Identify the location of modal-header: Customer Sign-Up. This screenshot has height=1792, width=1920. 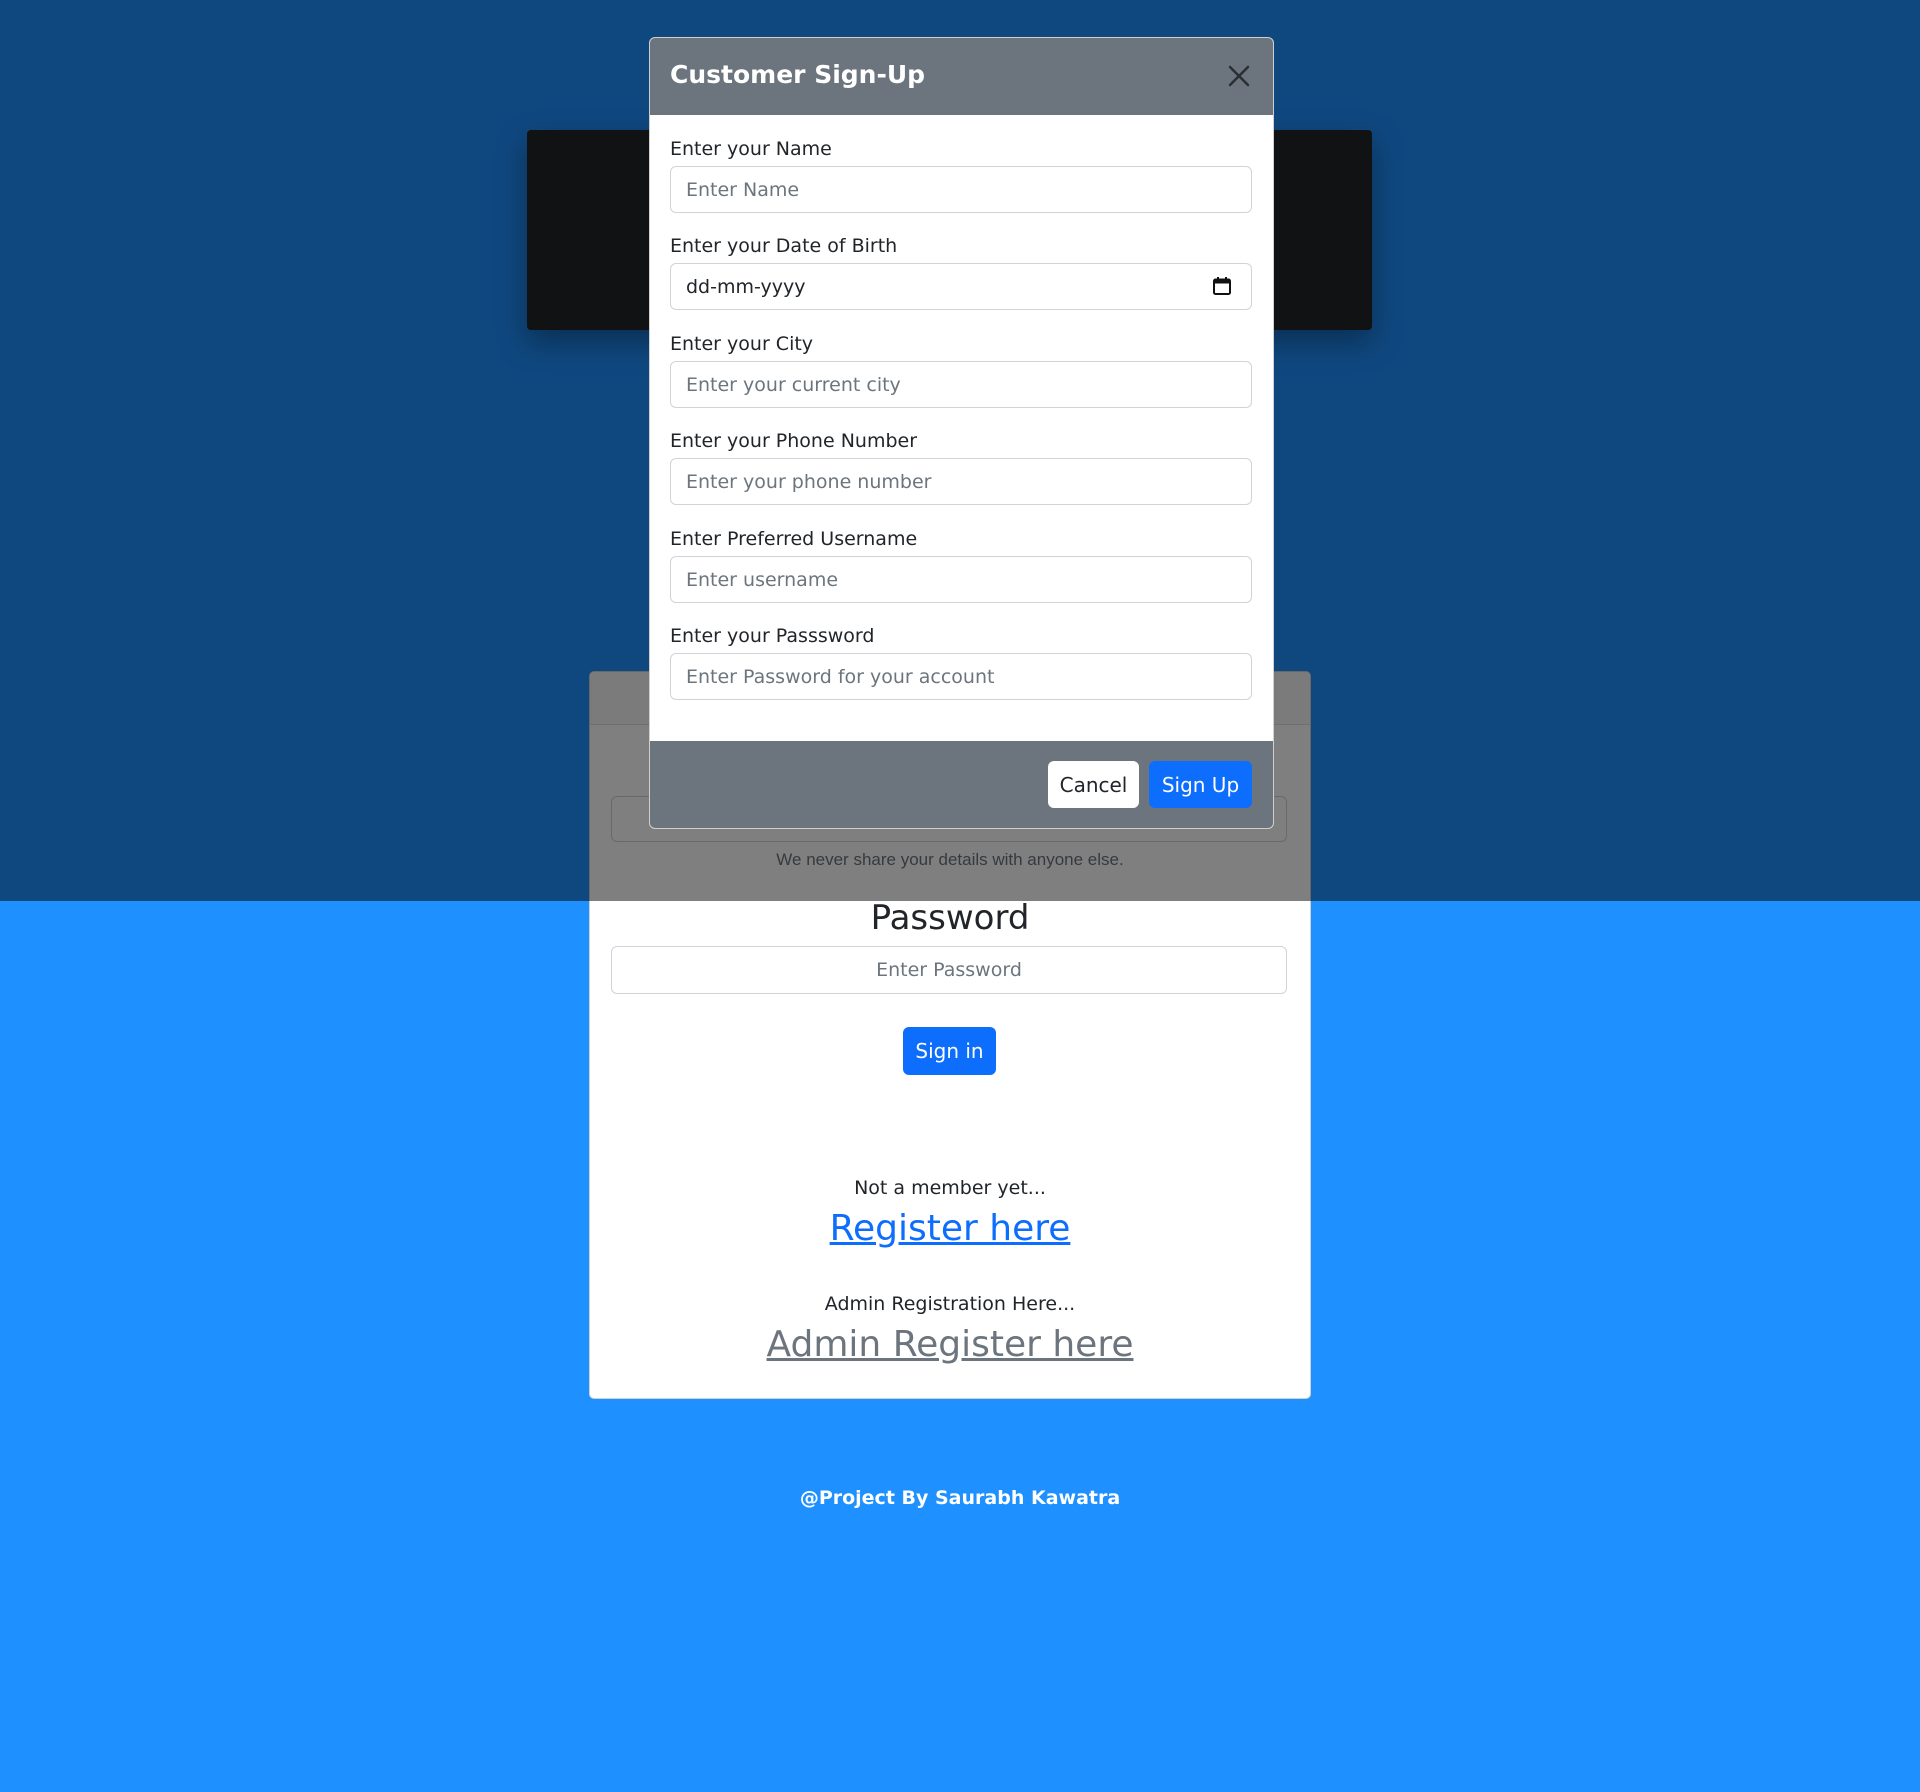
(961, 76).